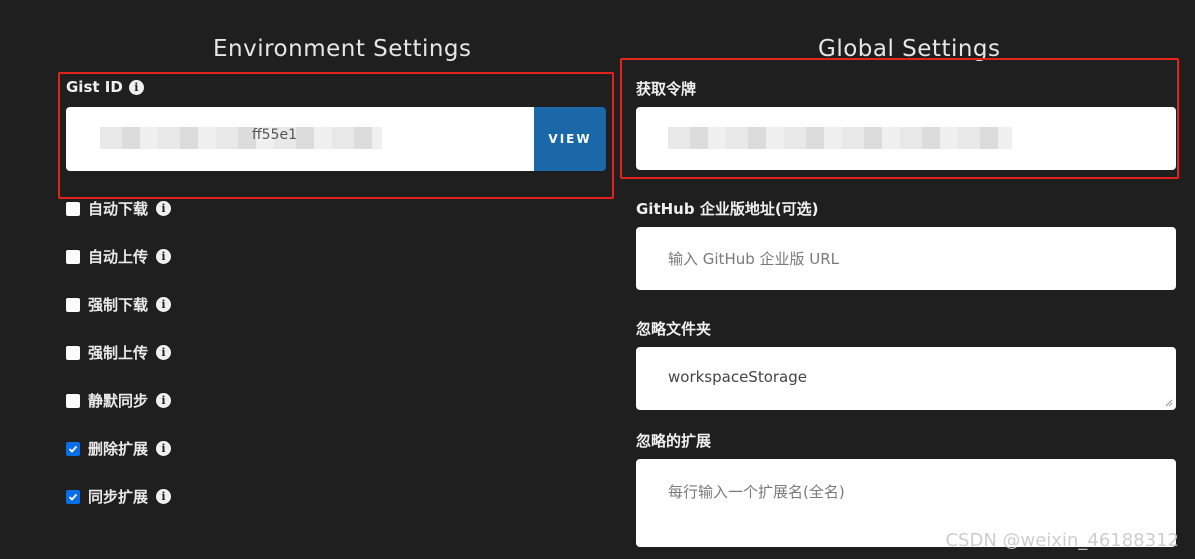  Describe the element at coordinates (274, 135) in the screenshot. I see `gist-id-visible-fragment: ff55e1` at that location.